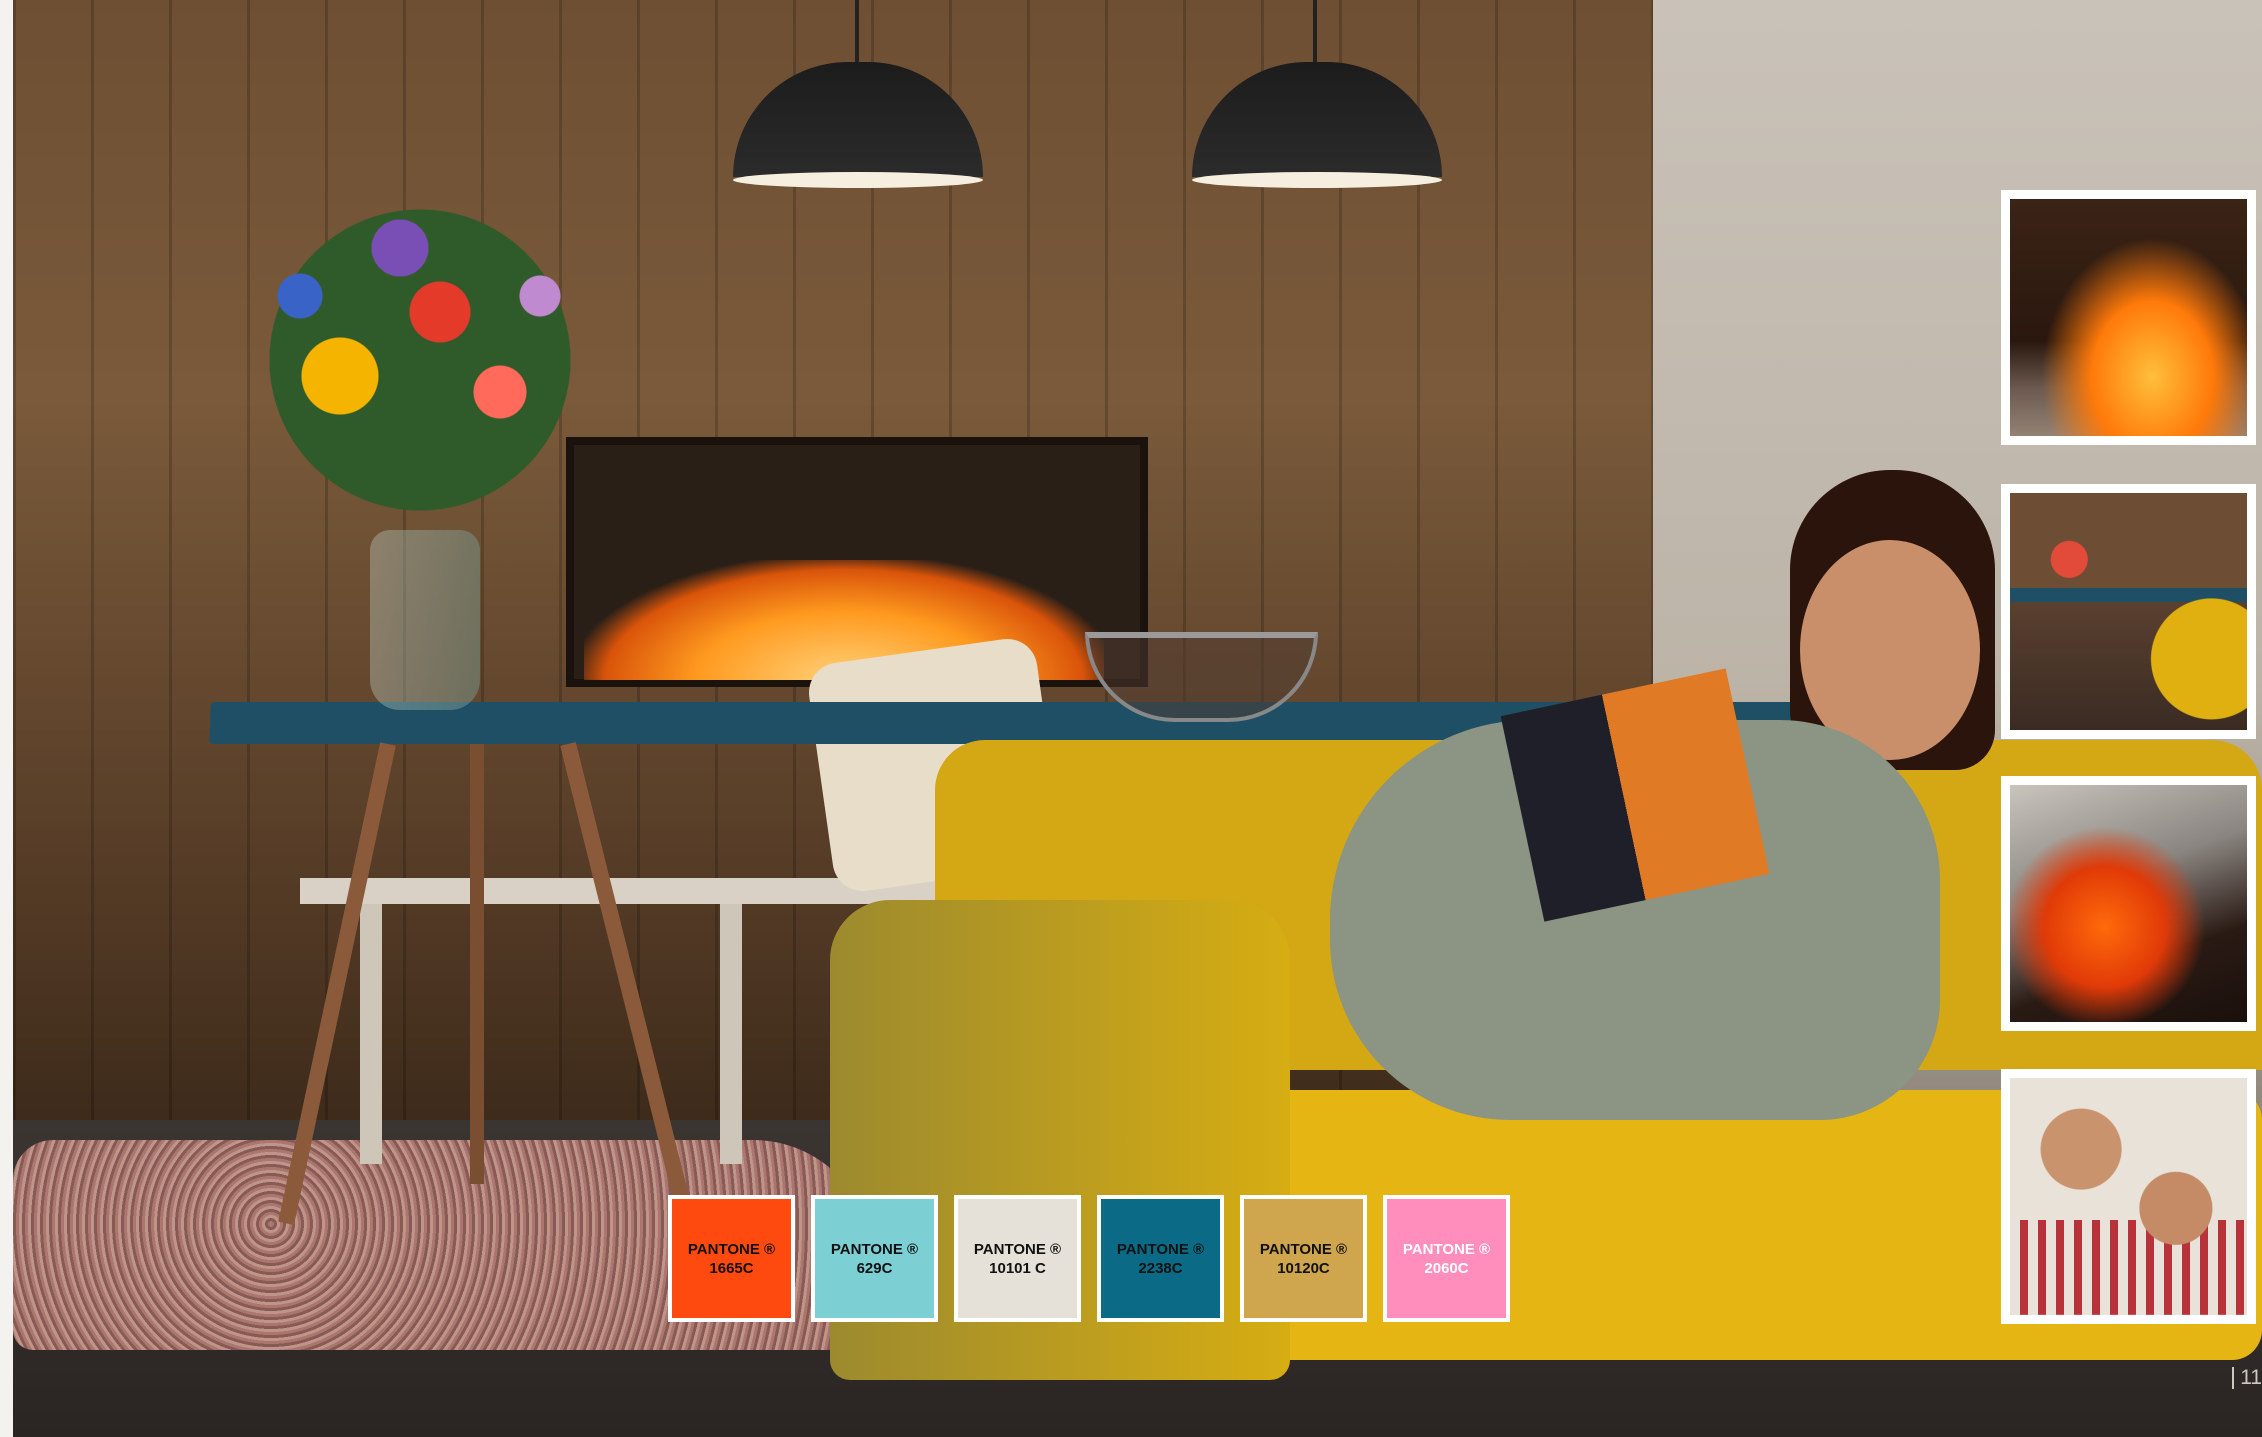 This screenshot has width=2262, height=1437. I want to click on pantone-swatch: PANTONE ® 10101 C, so click(1017, 1258).